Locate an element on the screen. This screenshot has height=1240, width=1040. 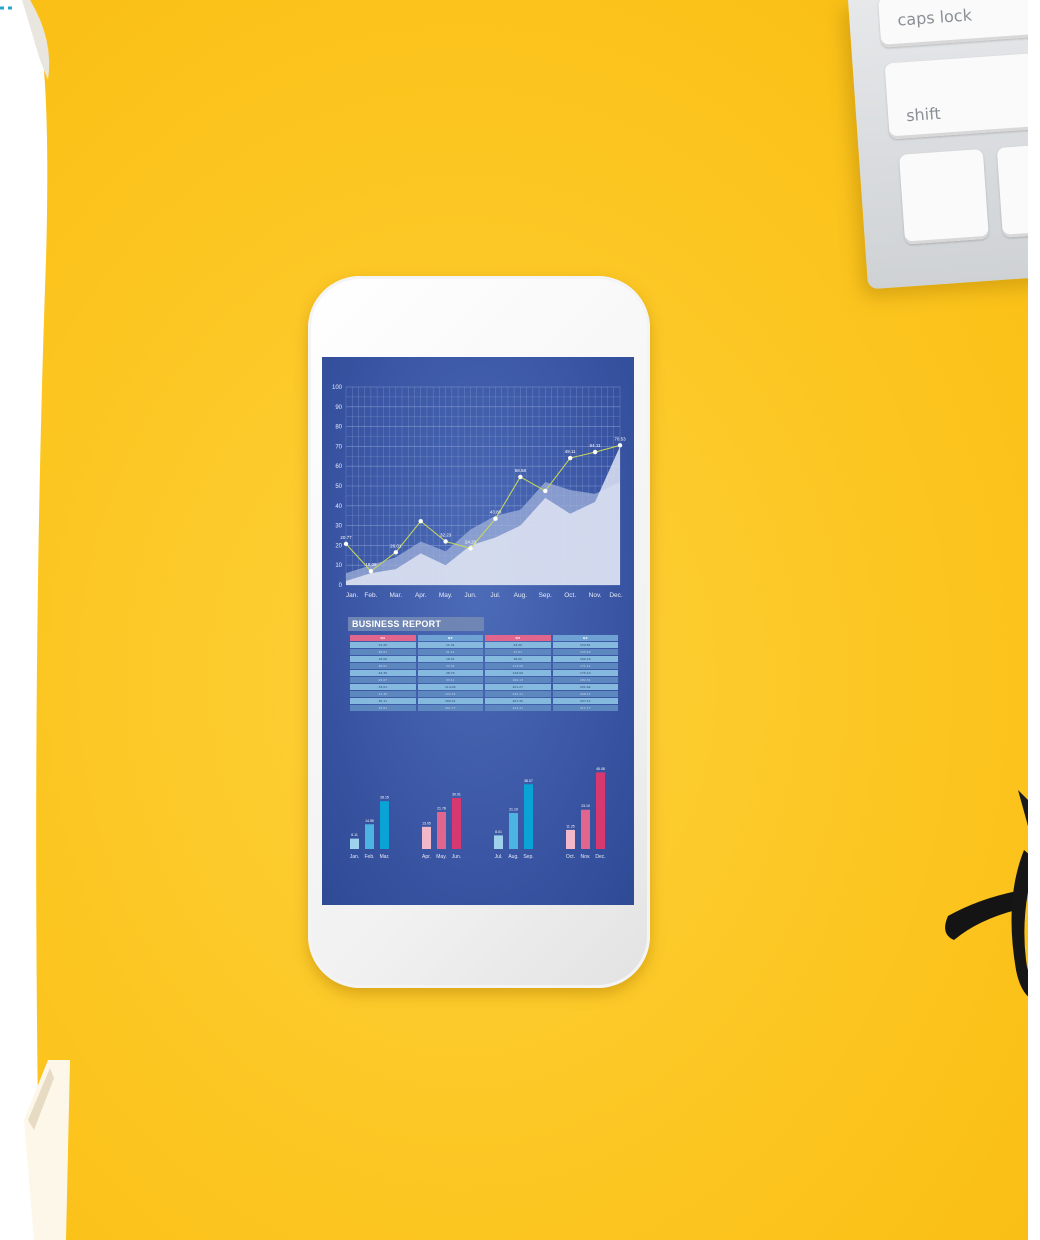
table-cell: 11.31 is located at coordinates (450, 645).